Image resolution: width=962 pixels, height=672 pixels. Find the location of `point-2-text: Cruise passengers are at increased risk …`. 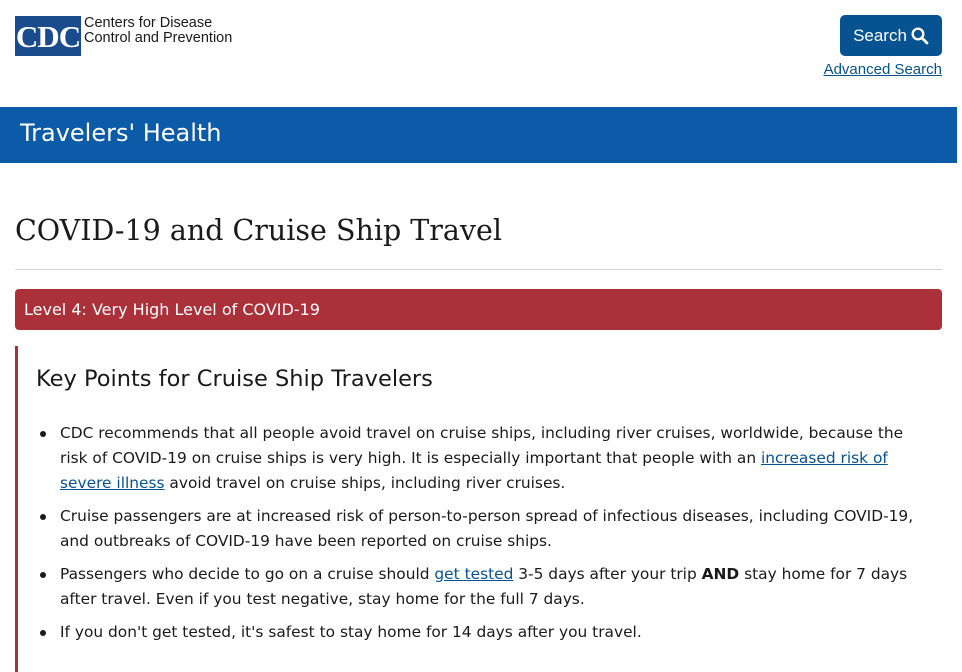

point-2-text: Cruise passengers are at increased risk … is located at coordinates (487, 528).